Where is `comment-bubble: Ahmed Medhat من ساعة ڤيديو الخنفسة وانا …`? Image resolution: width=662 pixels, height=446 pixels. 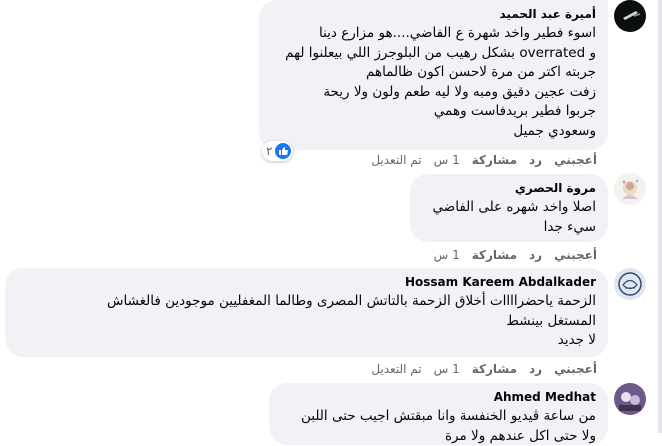 comment-bubble: Ahmed Medhat من ساعة ڤيديو الخنفسة وانا … is located at coordinates (438, 414).